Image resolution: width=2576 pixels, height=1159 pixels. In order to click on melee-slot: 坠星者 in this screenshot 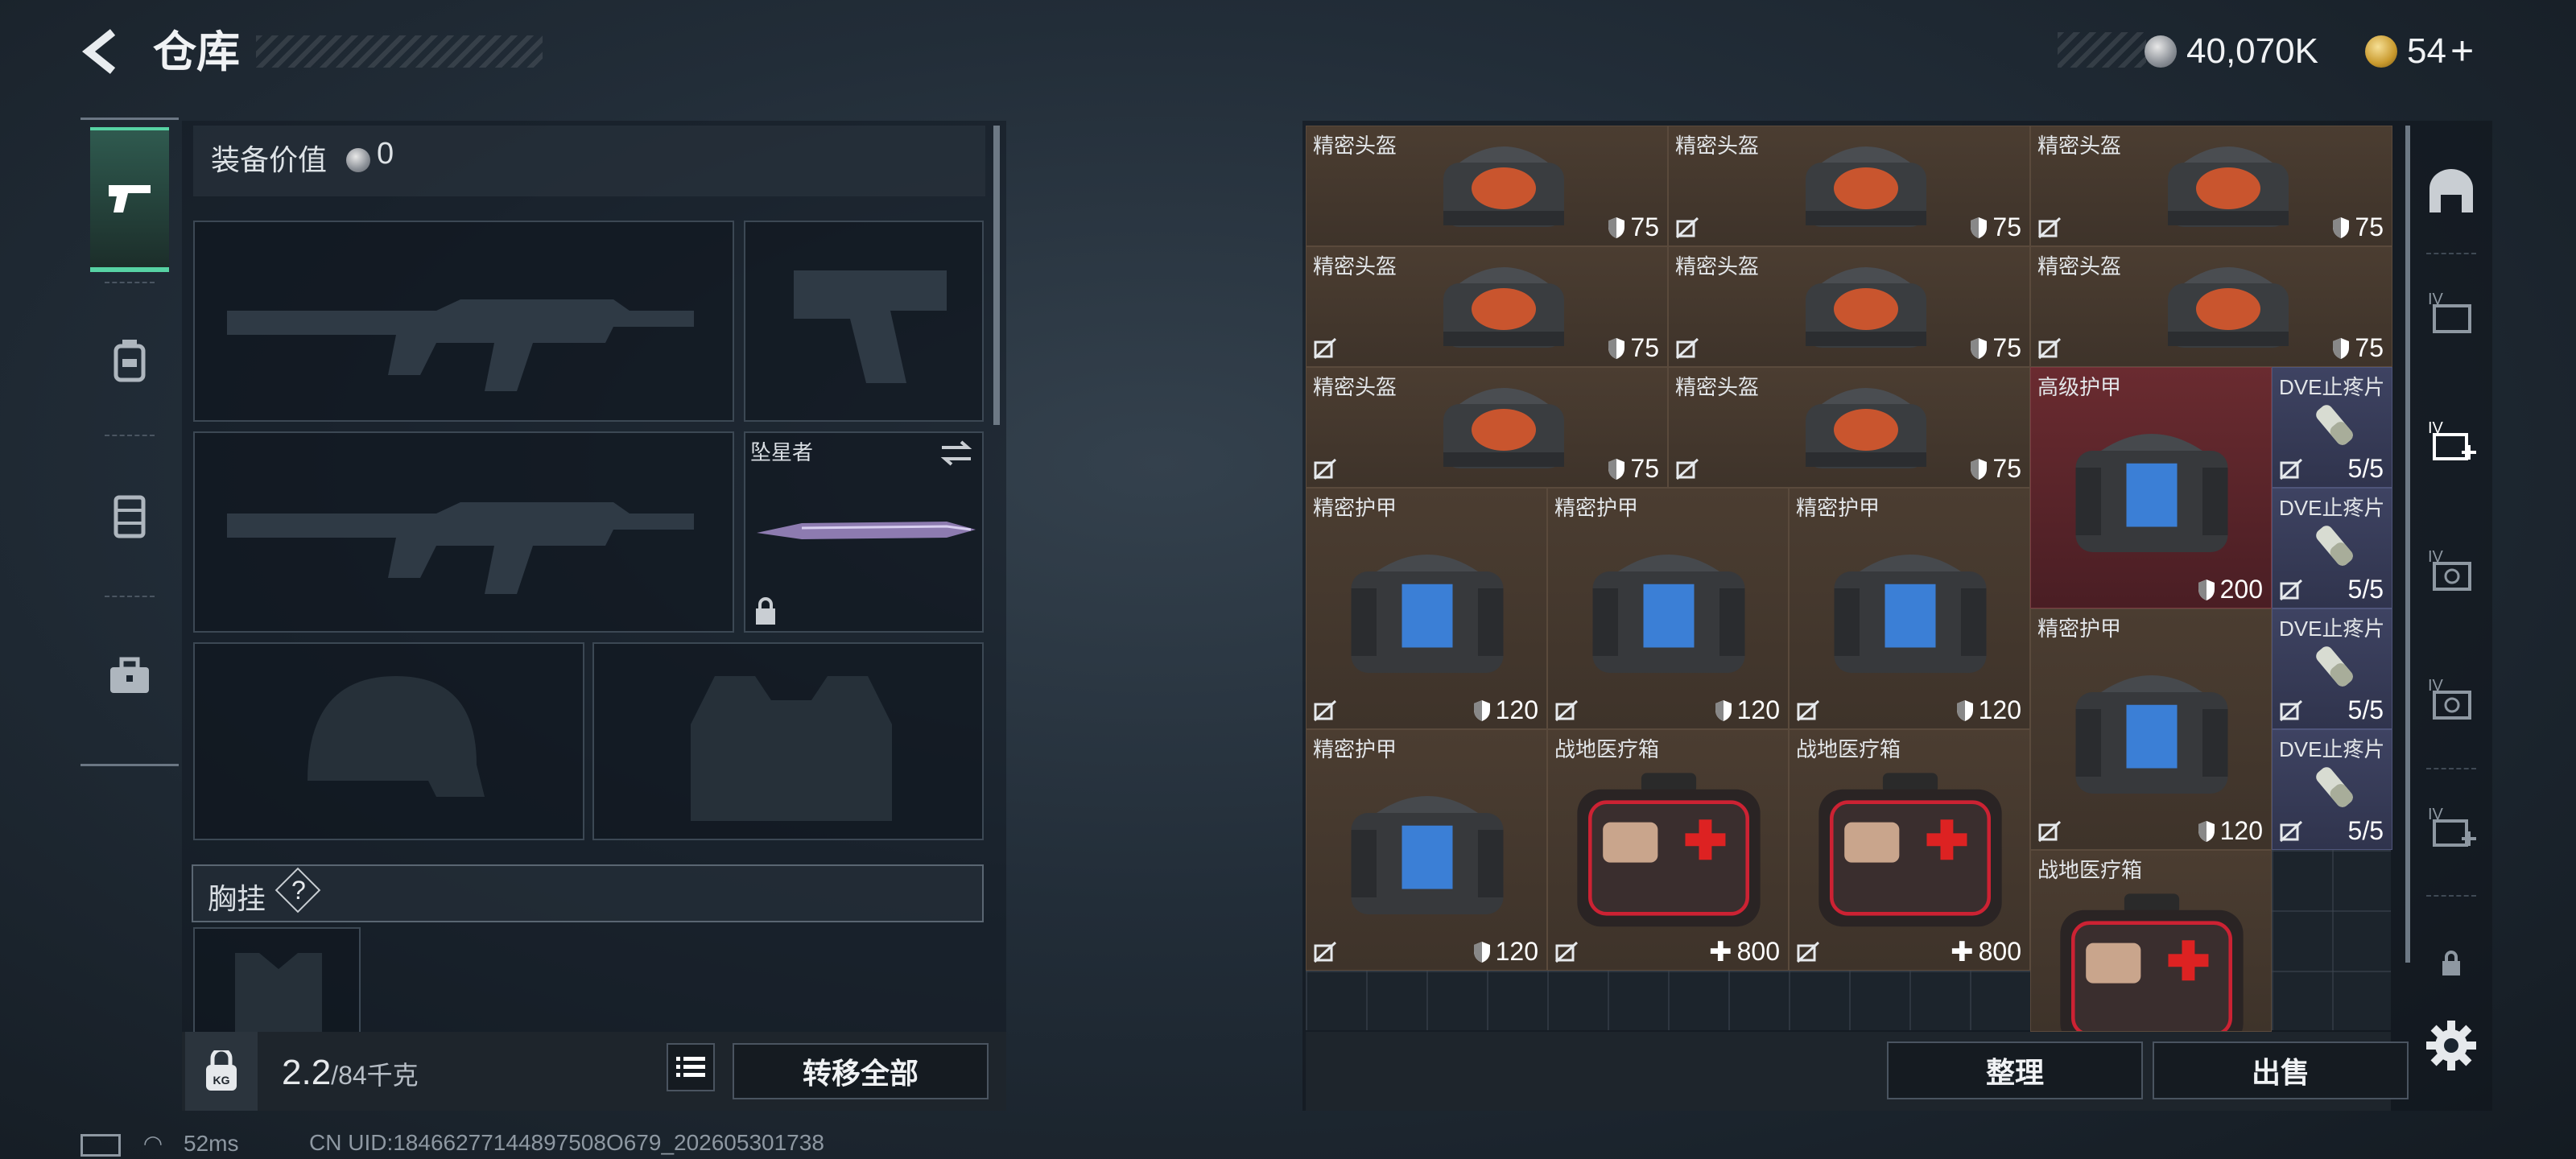, I will do `click(864, 532)`.